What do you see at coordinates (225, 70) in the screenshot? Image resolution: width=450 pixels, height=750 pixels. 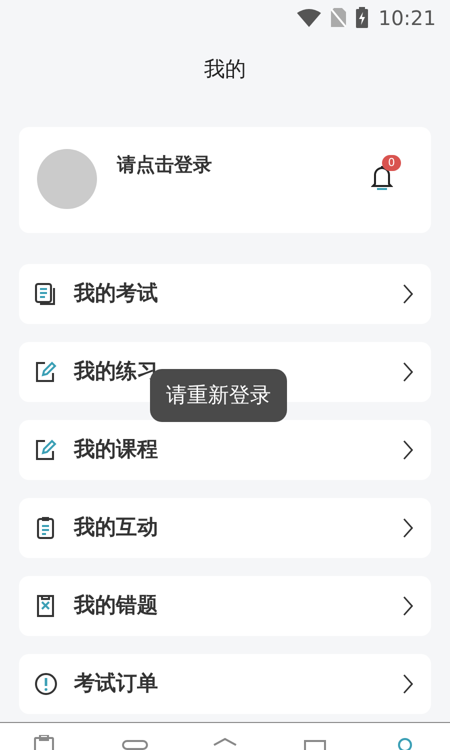 I see `page-title: 我的` at bounding box center [225, 70].